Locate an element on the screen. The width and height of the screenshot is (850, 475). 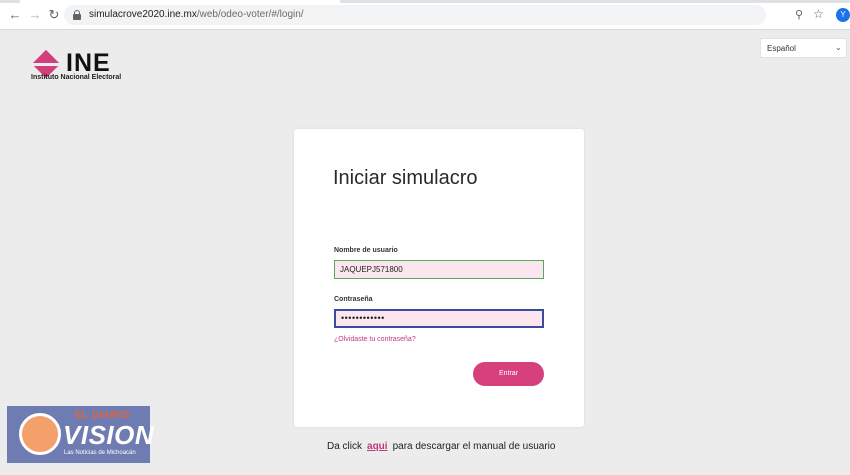
username-input: JAQUEPJ571800 is located at coordinates (439, 269).